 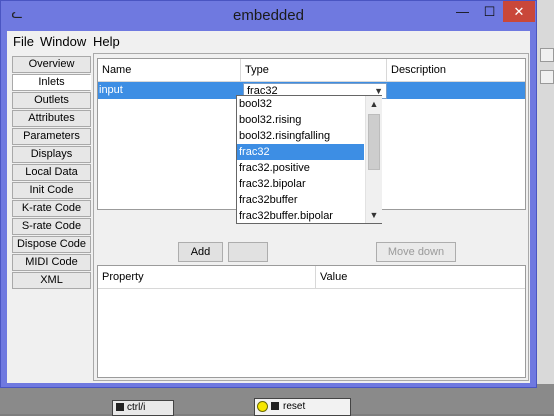 What do you see at coordinates (51, 280) in the screenshot?
I see `tab-xml: XML` at bounding box center [51, 280].